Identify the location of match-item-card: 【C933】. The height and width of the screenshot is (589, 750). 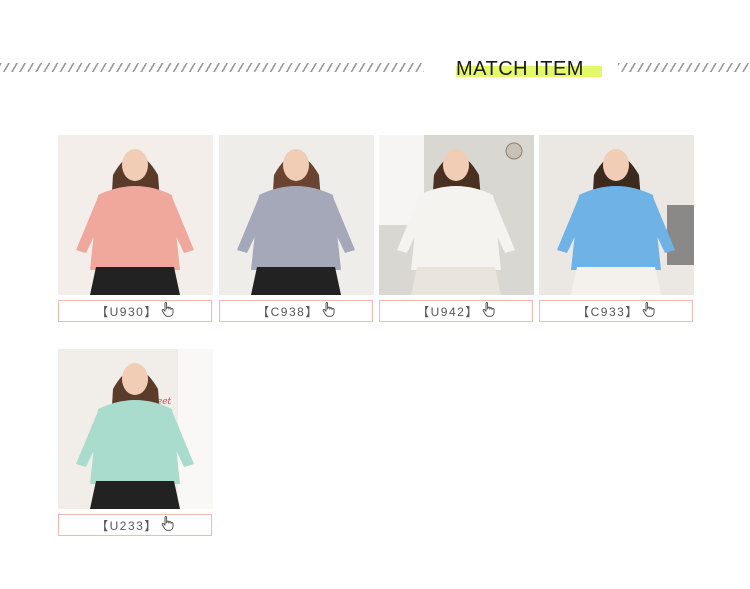
(616, 228).